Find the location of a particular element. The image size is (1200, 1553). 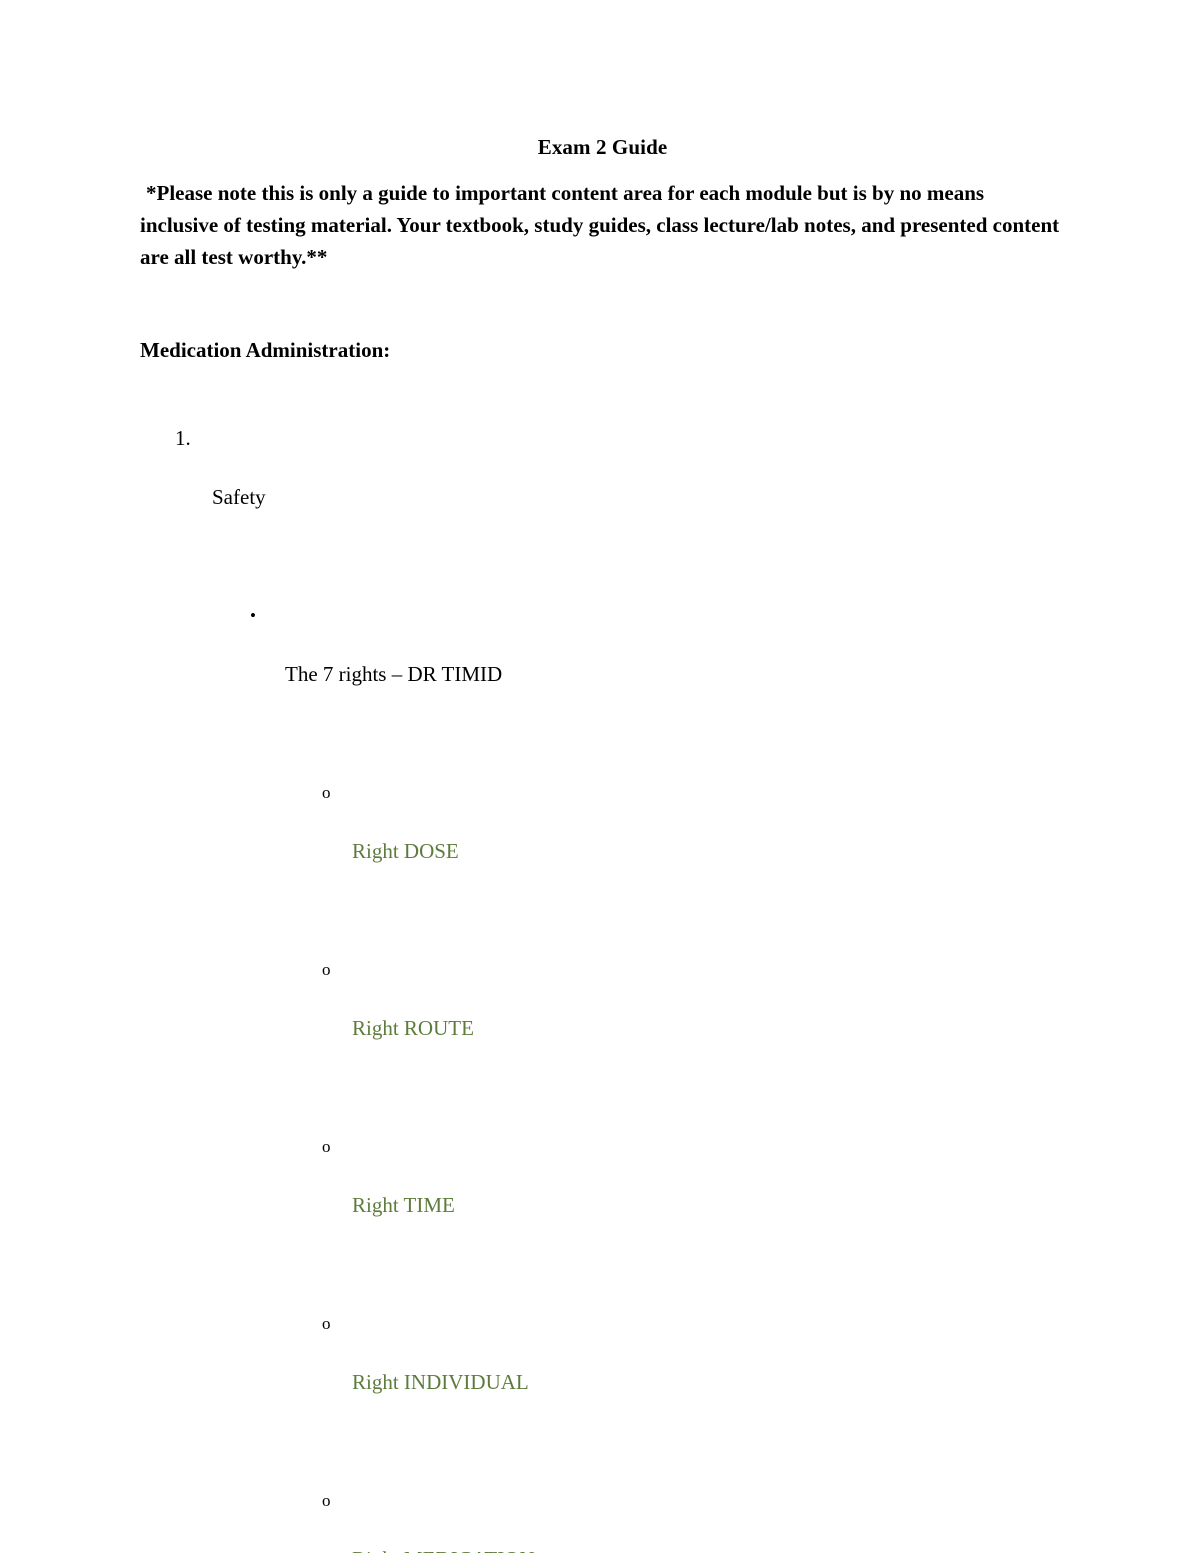

list-marker: 1. is located at coordinates (183, 437).